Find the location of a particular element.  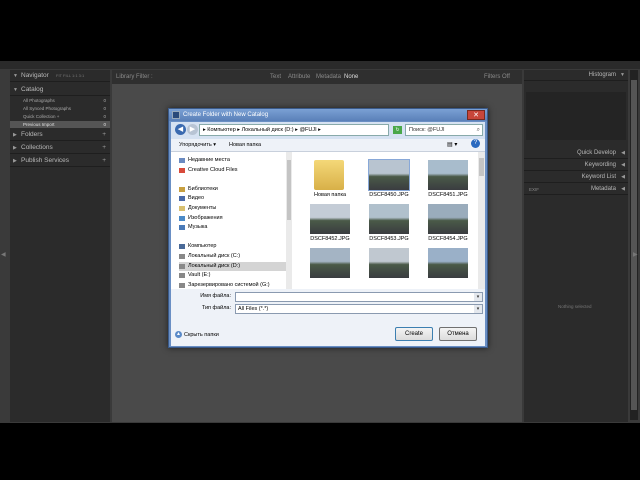

navigator-zoom-options: FIT FILL 1:1 3:1 is located at coordinates (70, 76).